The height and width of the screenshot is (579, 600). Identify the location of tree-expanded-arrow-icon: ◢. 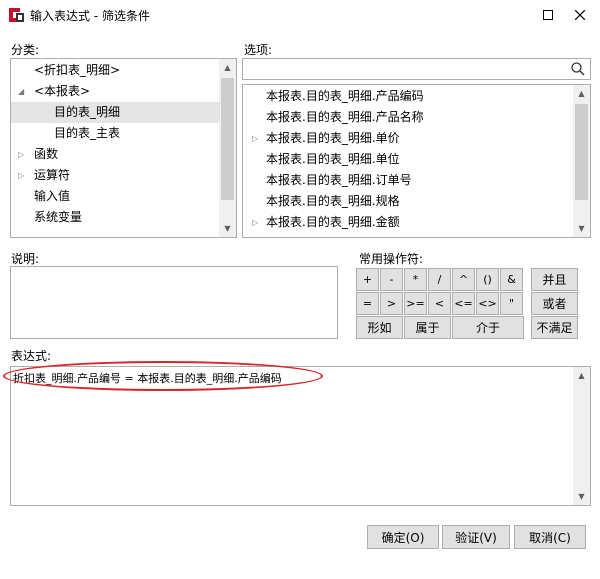
(21, 91).